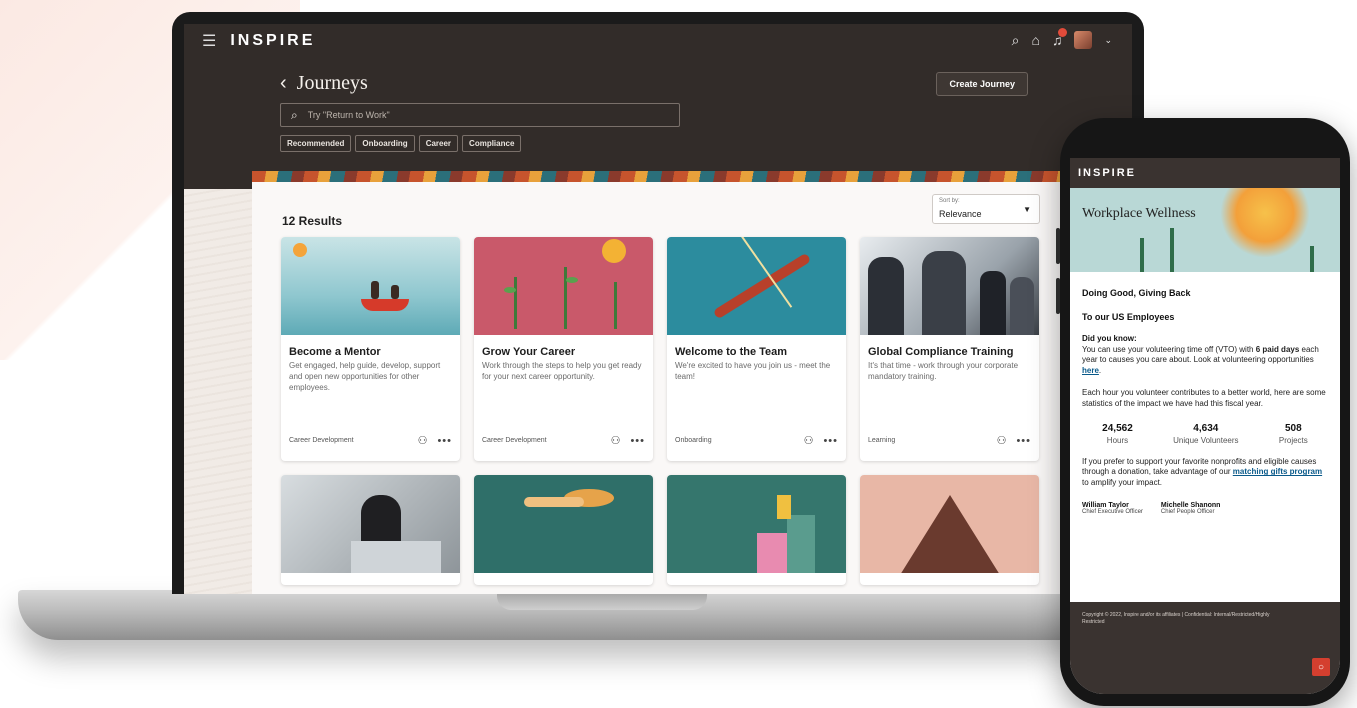 The image size is (1357, 708). Describe the element at coordinates (1109, 338) in the screenshot. I see `did-you-know: Did you know:` at that location.